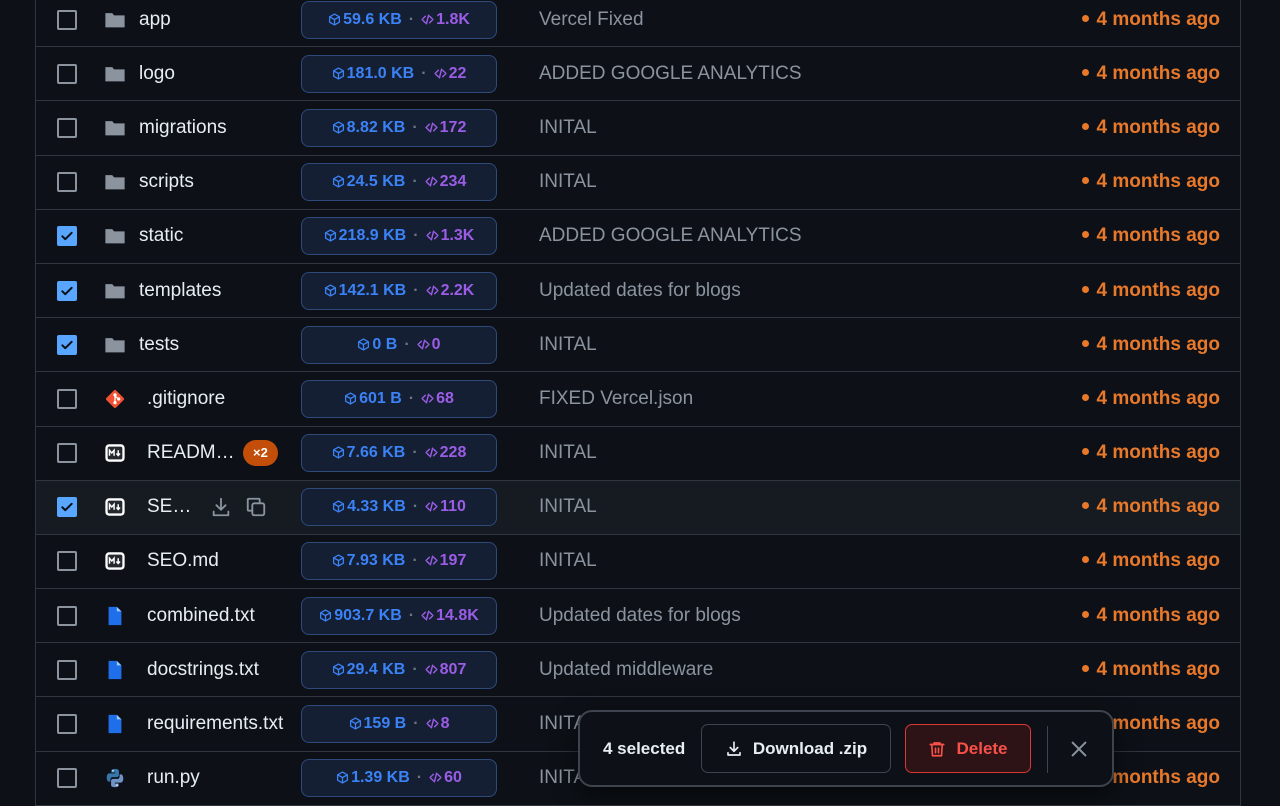 This screenshot has height=806, width=1280. I want to click on line-count: 60, so click(445, 778).